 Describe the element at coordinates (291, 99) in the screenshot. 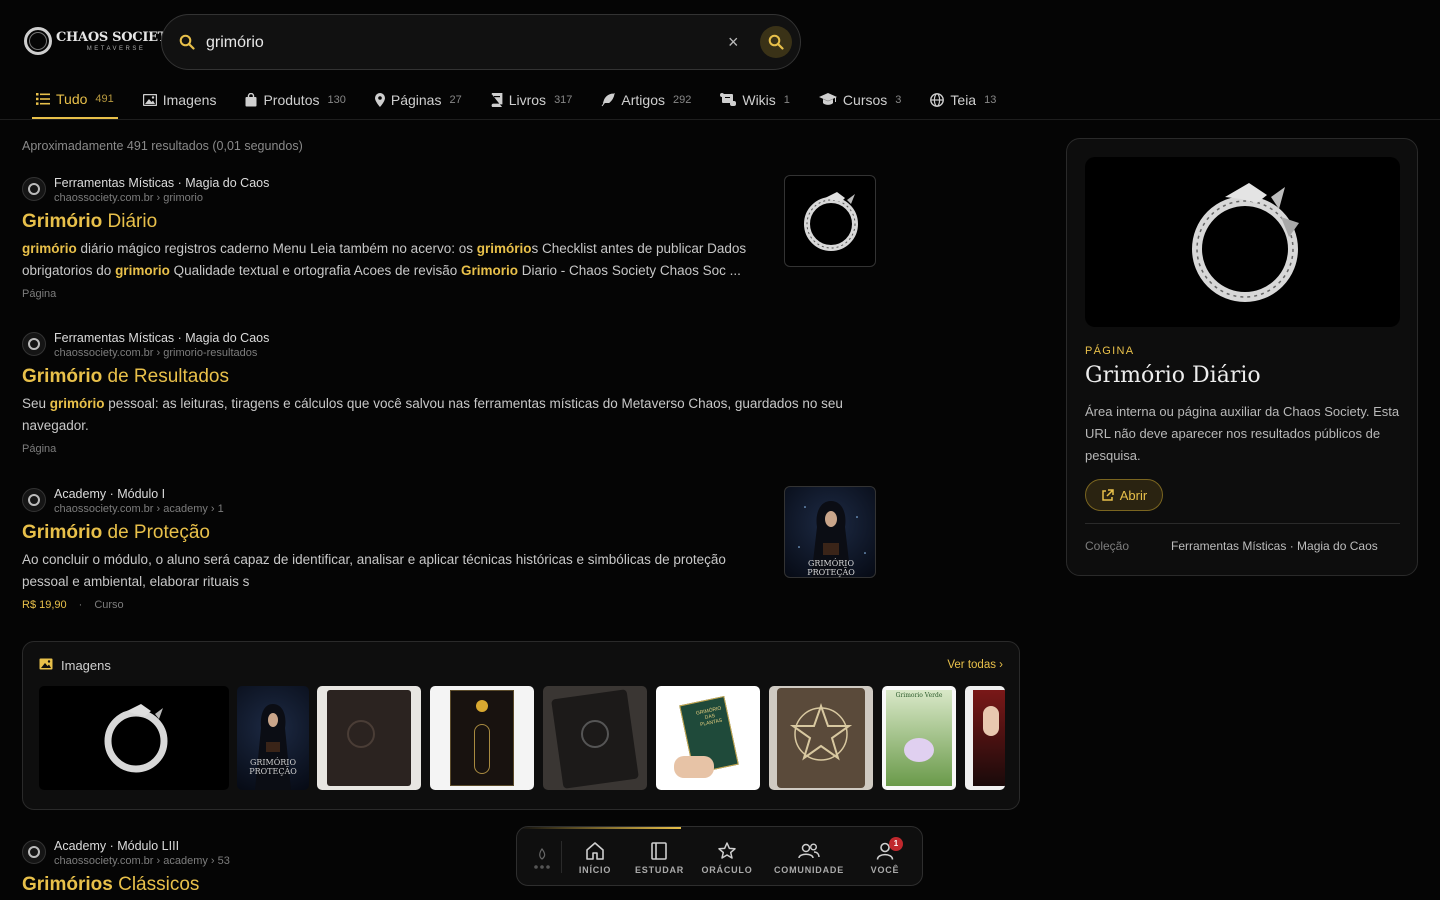

I see `tab-label: Produtos` at that location.